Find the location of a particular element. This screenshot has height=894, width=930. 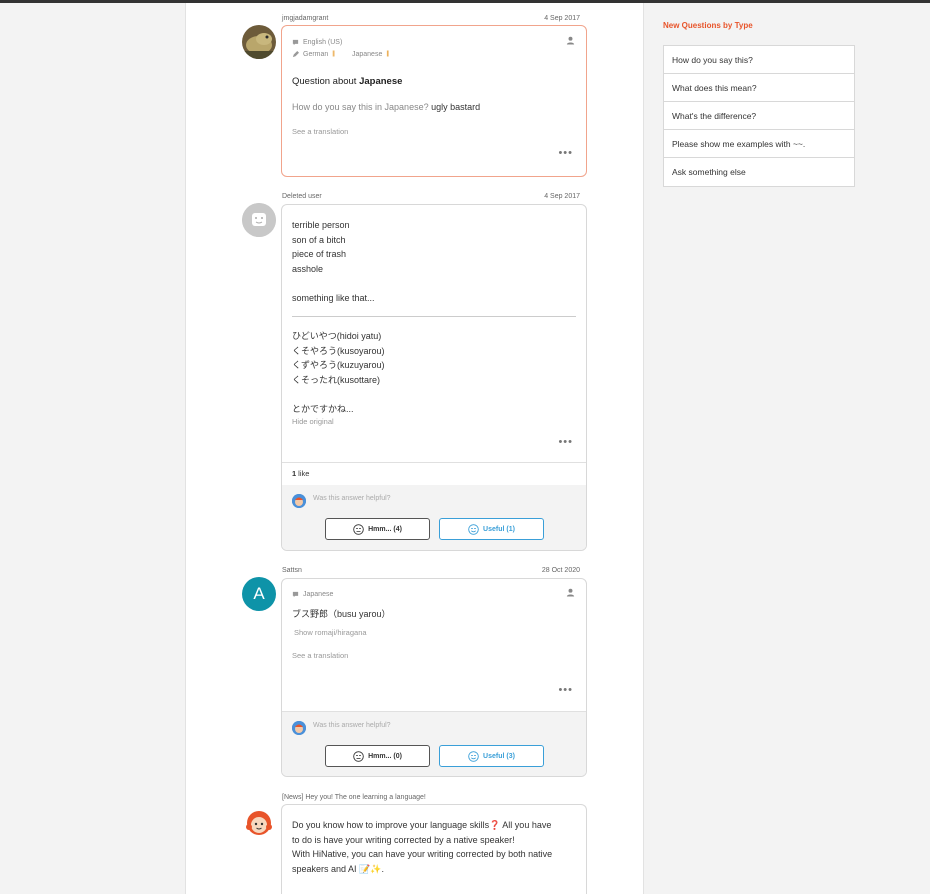

pencil-icon is located at coordinates (295, 53).